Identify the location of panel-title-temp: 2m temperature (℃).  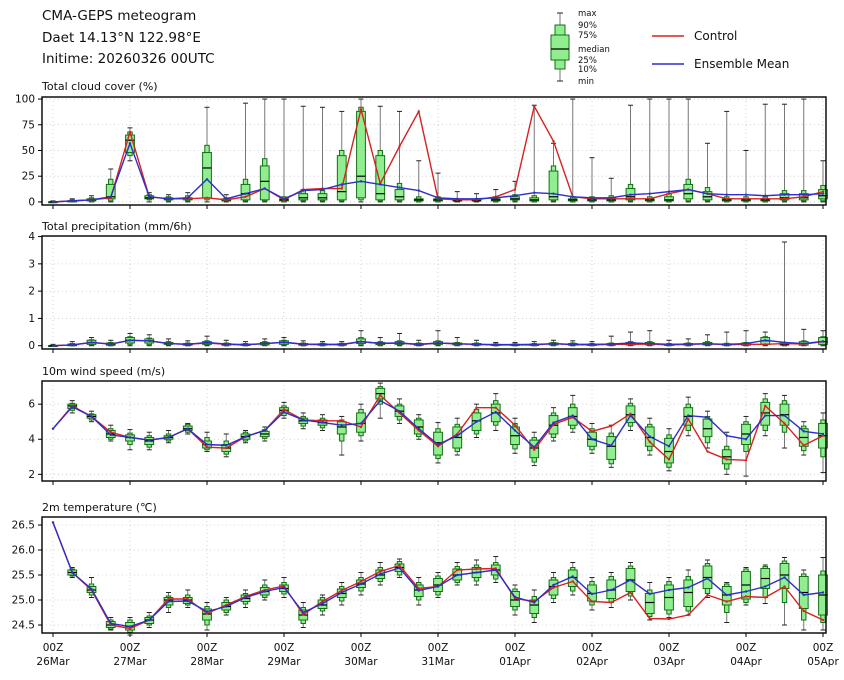
(99, 507).